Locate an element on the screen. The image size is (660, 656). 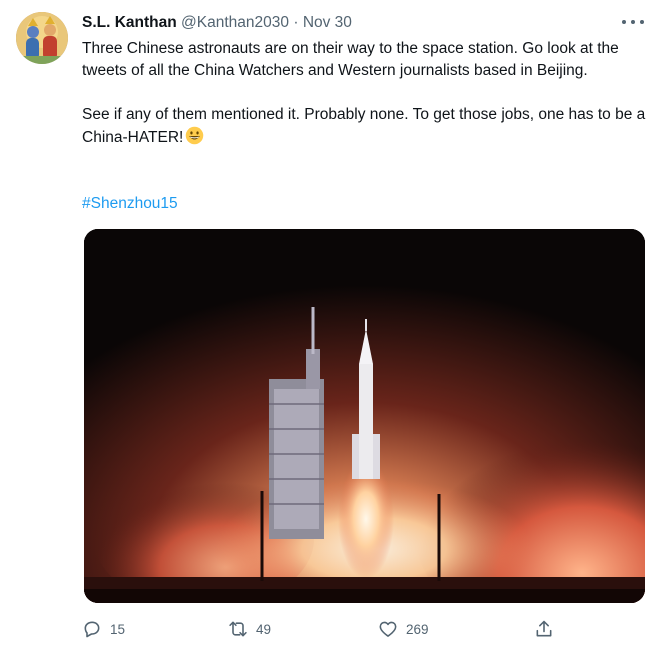
grinning-face-emoji is located at coordinates (195, 135).